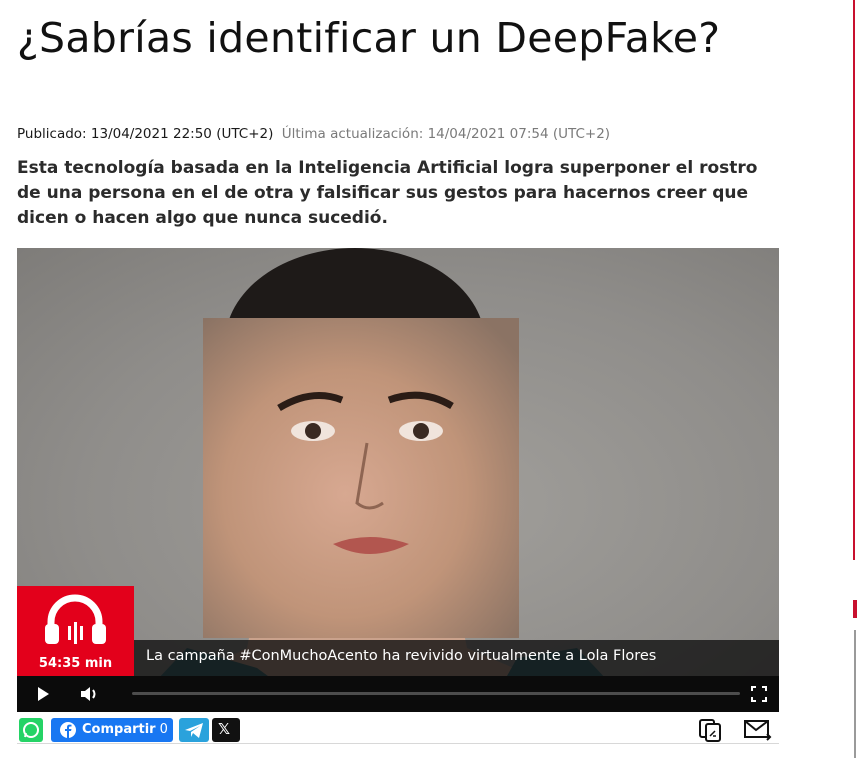 The width and height of the screenshot is (857, 758). Describe the element at coordinates (75, 619) in the screenshot. I see `headphones-icon` at that location.